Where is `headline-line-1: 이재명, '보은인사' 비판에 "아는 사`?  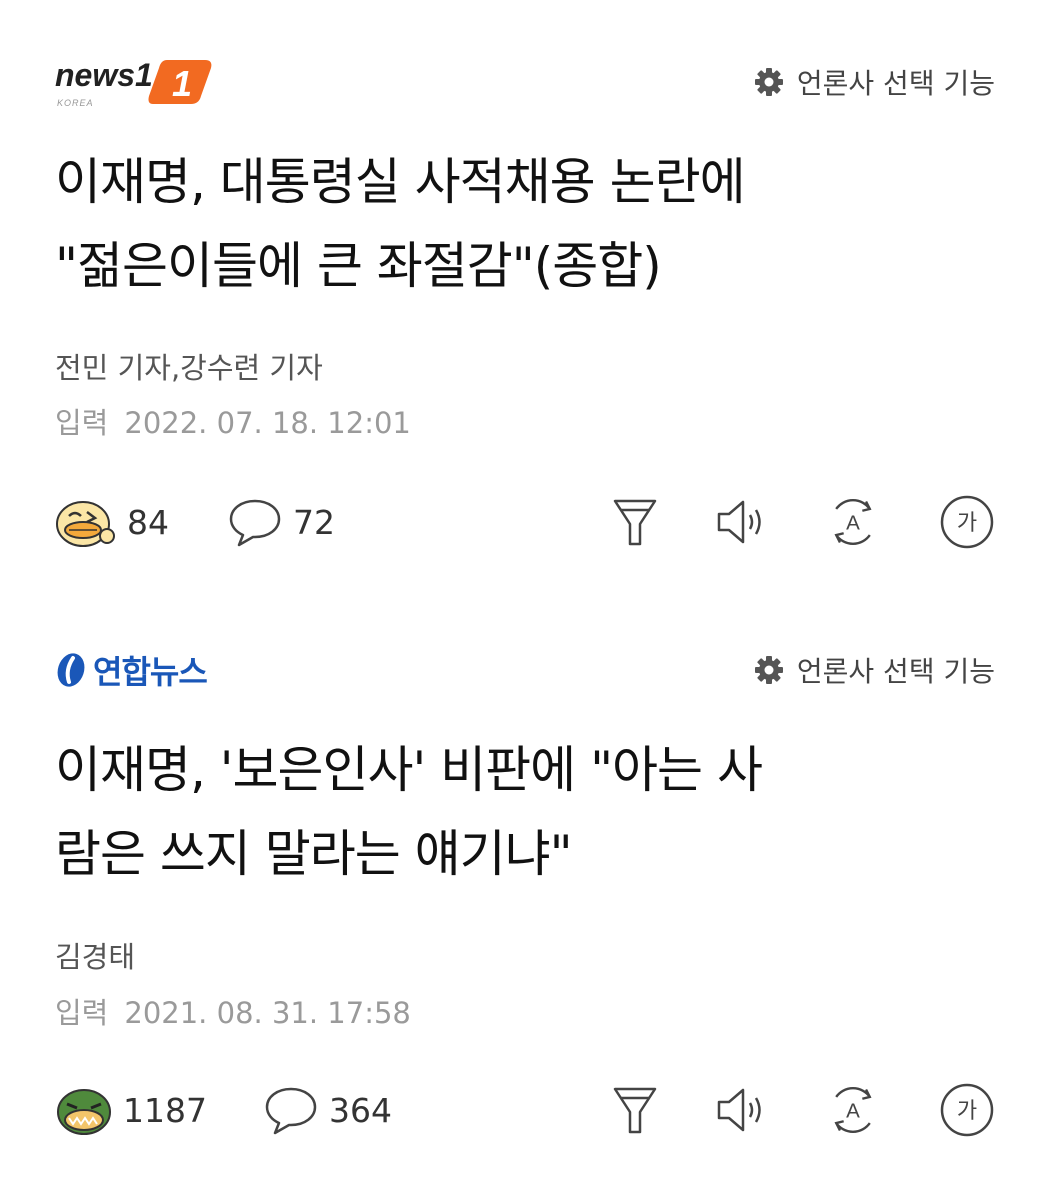
headline-line-1: 이재명, '보은인사' 비판에 "아는 사 is located at coordinates (409, 770).